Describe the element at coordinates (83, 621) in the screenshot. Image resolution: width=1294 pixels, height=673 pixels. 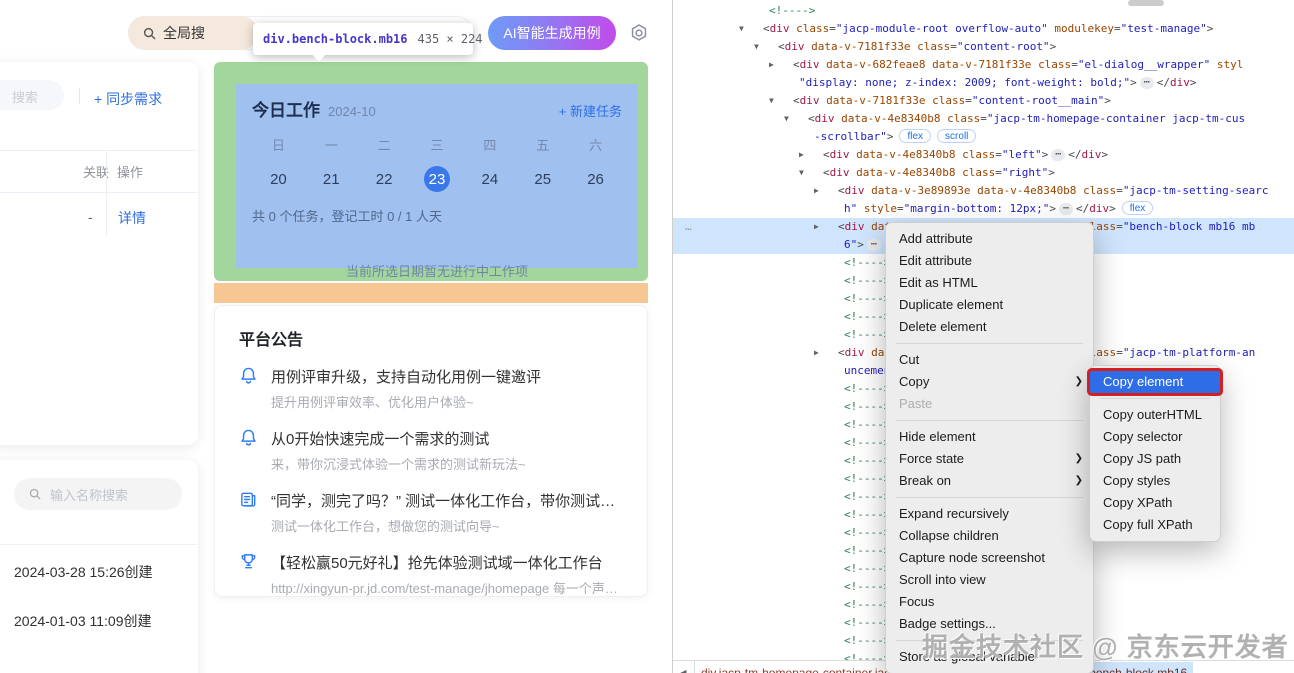
I see `list-item: 2024-01-03 11:09创建` at that location.